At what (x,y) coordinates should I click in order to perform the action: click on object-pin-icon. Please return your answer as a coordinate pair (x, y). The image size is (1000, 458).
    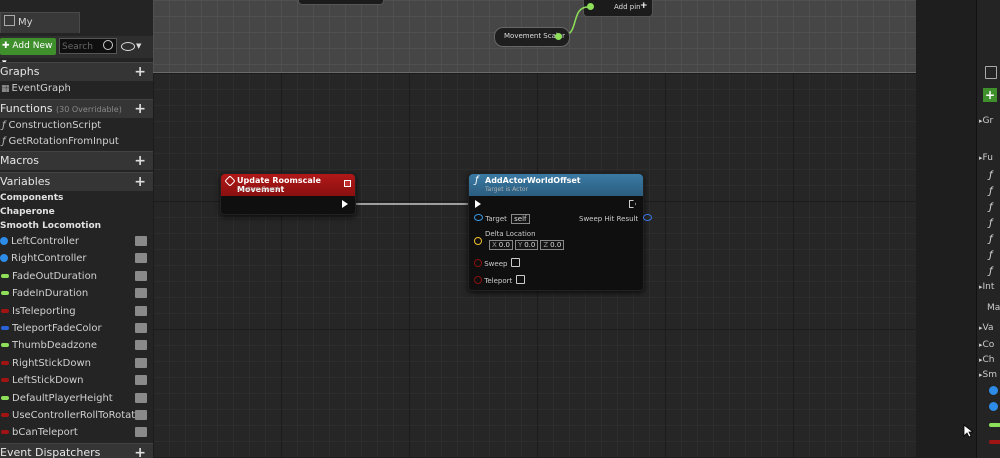
    Looking at the image, I should click on (478, 217).